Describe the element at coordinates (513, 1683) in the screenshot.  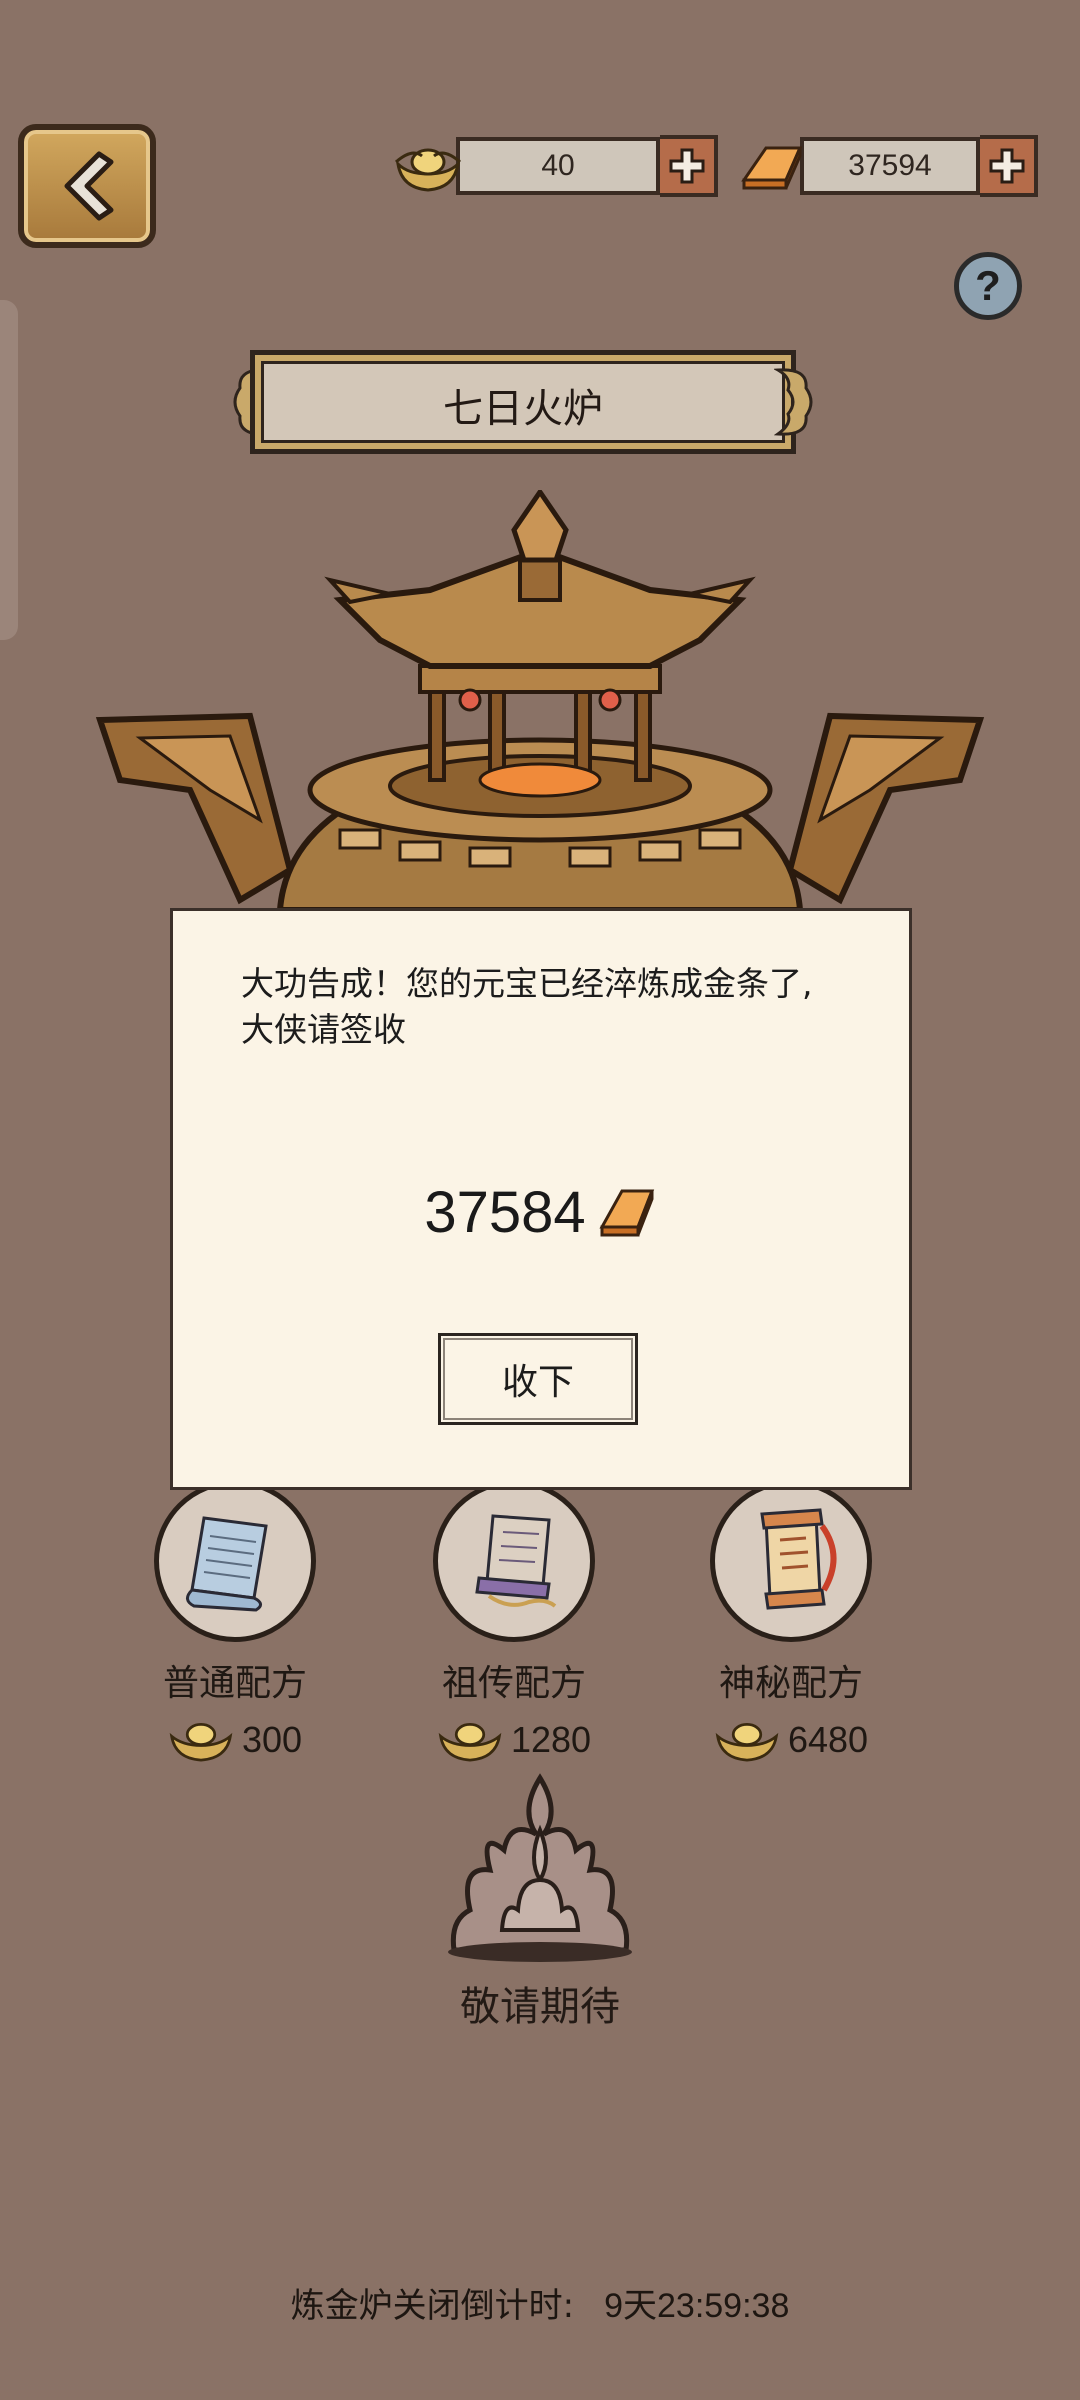
I see `recipe-name: 祖传配方` at that location.